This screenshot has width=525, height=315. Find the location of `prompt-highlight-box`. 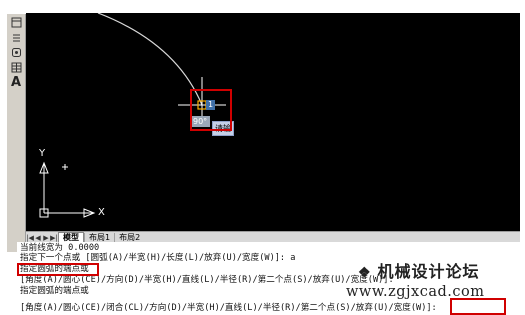

prompt-highlight-box is located at coordinates (58, 269).